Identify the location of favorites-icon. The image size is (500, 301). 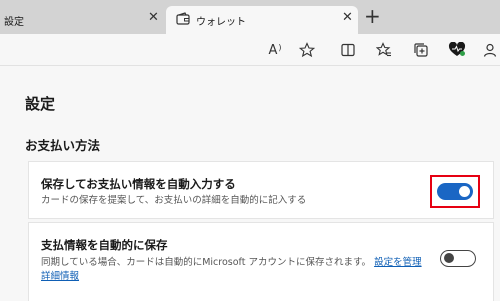
(384, 50).